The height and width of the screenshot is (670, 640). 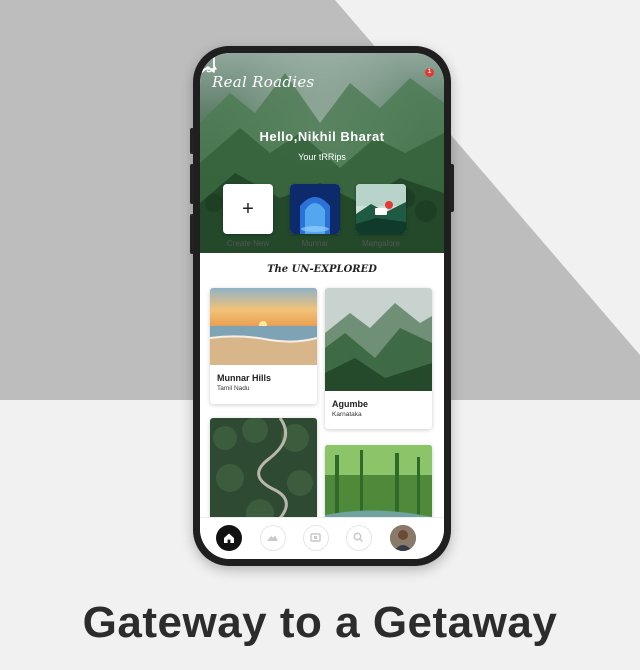 I want to click on trip-mangalore: Mangalore, so click(x=381, y=216).